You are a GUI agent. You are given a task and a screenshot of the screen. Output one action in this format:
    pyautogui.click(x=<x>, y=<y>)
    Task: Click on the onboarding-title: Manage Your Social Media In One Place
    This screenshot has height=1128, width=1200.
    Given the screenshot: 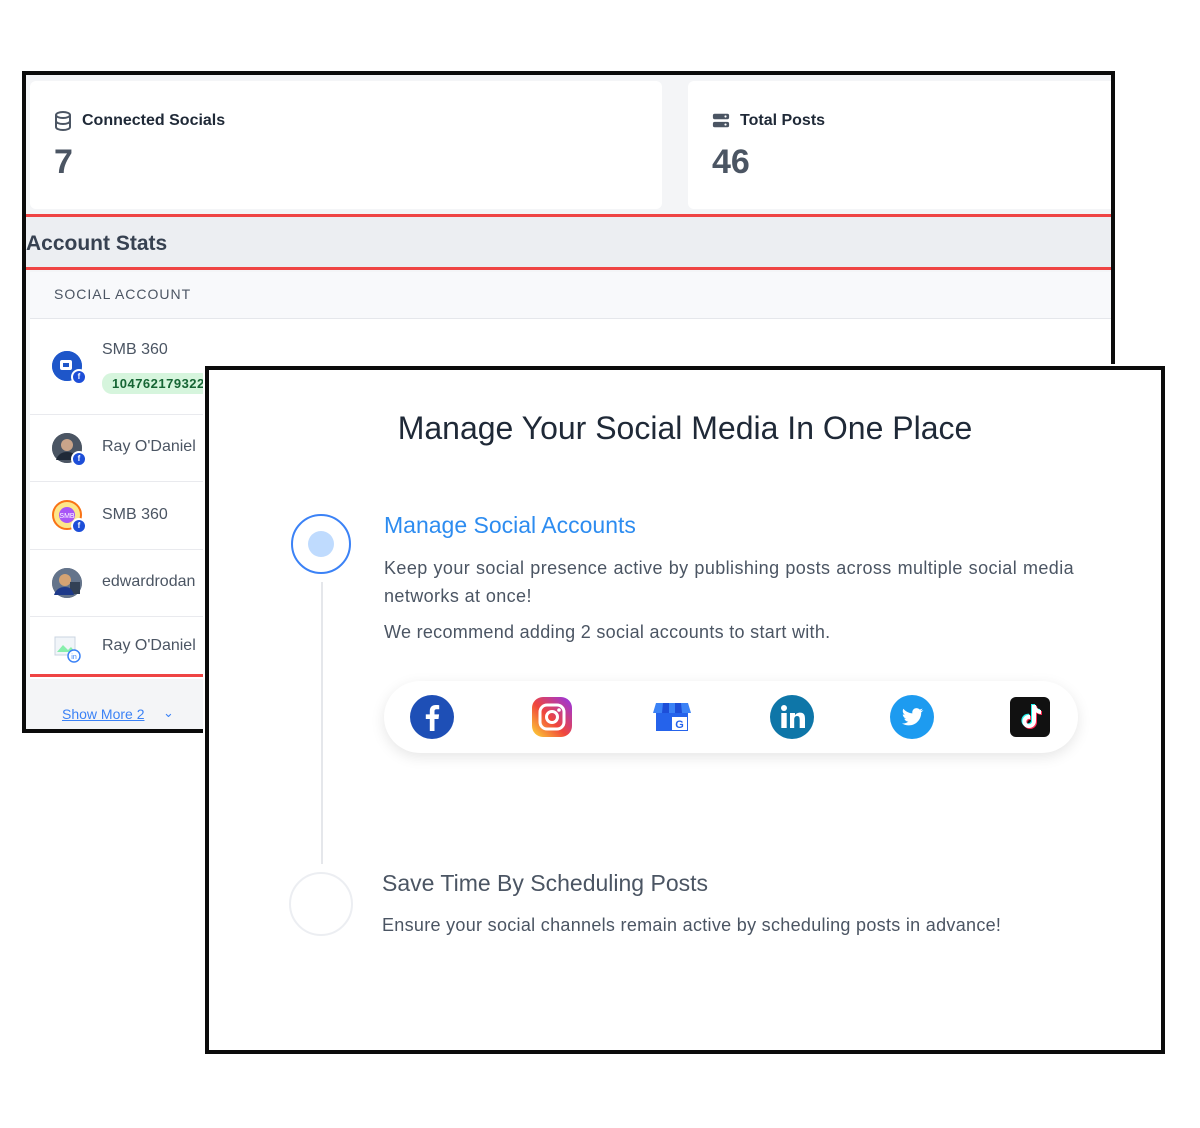 What is the action you would take?
    pyautogui.click(x=685, y=428)
    